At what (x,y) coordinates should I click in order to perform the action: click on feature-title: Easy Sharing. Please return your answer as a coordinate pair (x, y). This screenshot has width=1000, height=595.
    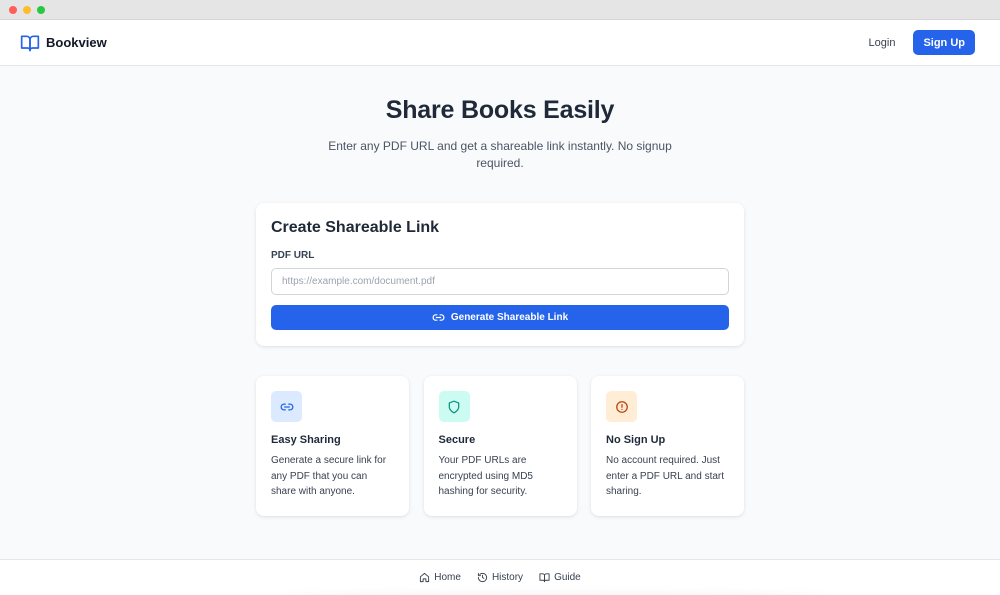
    Looking at the image, I should click on (306, 440).